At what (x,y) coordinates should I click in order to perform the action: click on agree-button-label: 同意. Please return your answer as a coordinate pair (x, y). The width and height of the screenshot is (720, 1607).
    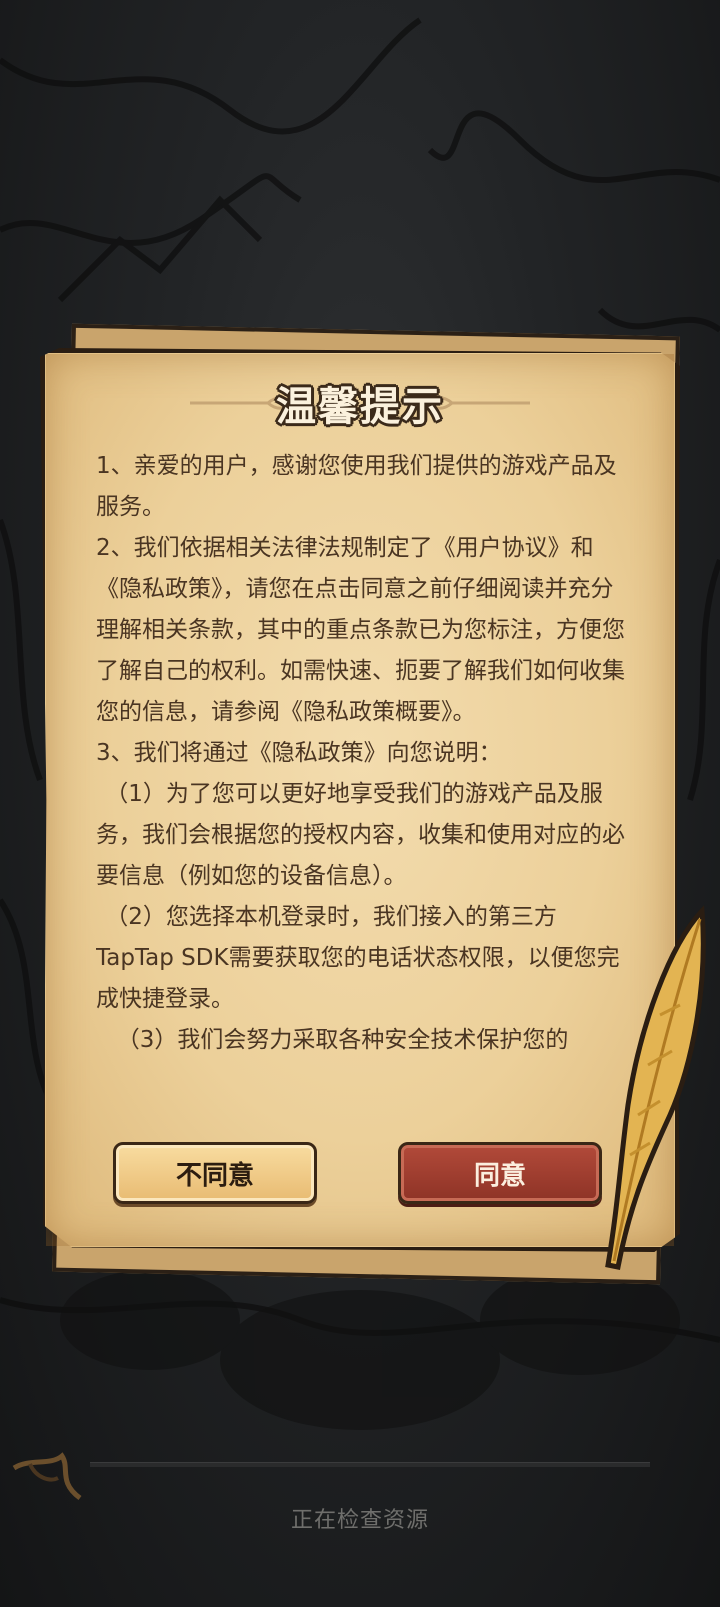
    Looking at the image, I should click on (499, 1175).